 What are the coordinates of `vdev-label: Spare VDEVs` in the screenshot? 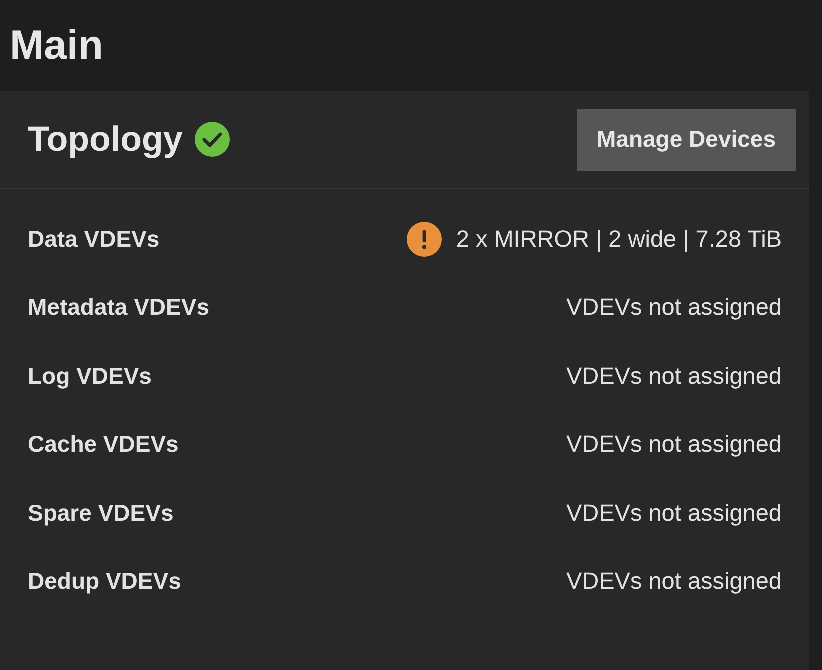 It's located at (101, 513).